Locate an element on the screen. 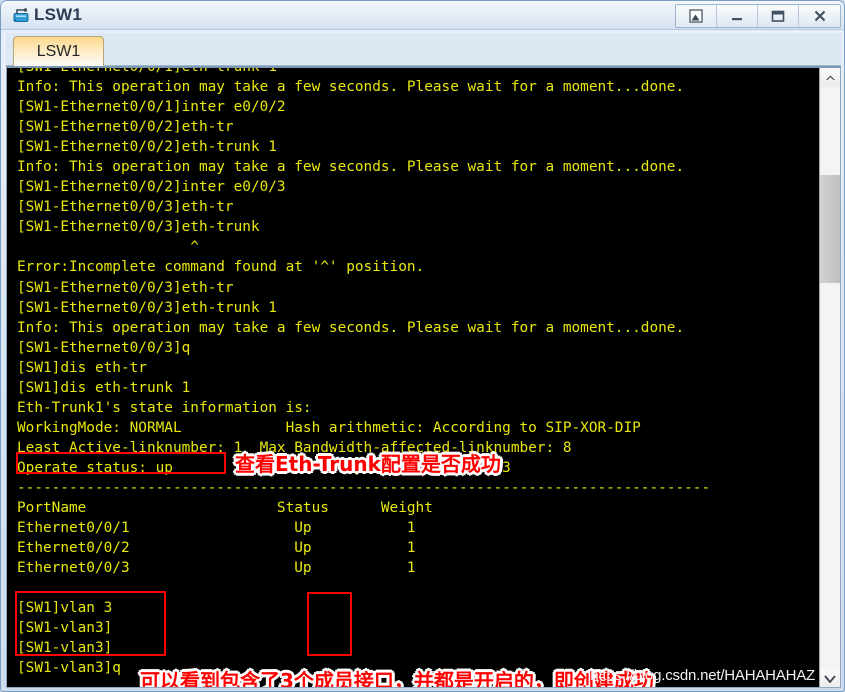 Image resolution: width=845 pixels, height=692 pixels. window-title: LSW1 is located at coordinates (58, 14).